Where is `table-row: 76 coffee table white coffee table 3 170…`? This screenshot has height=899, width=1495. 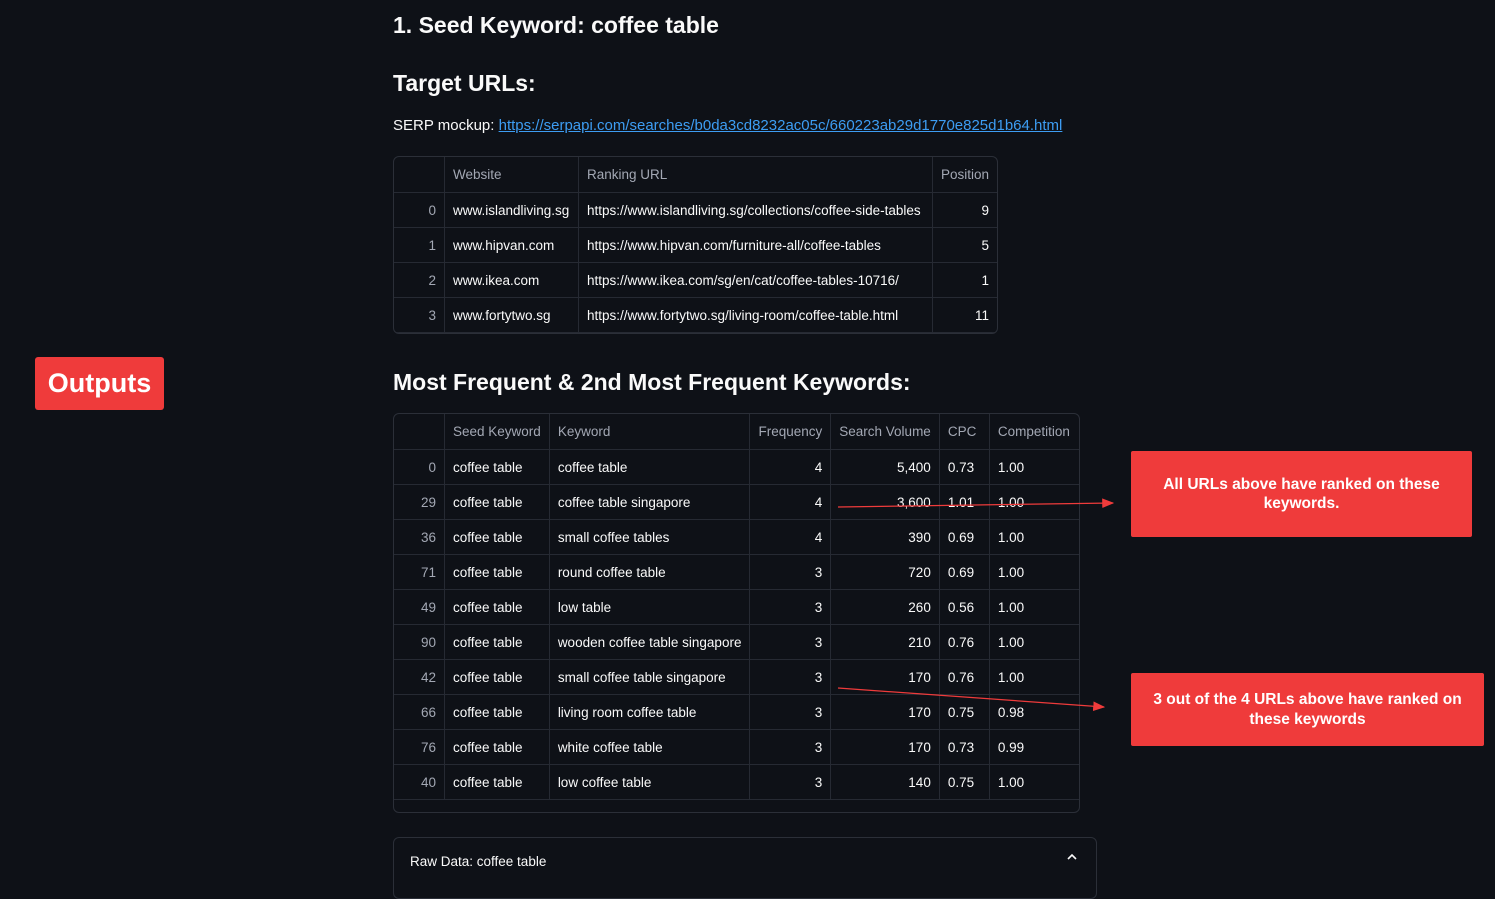 table-row: 76 coffee table white coffee table 3 170… is located at coordinates (736, 747).